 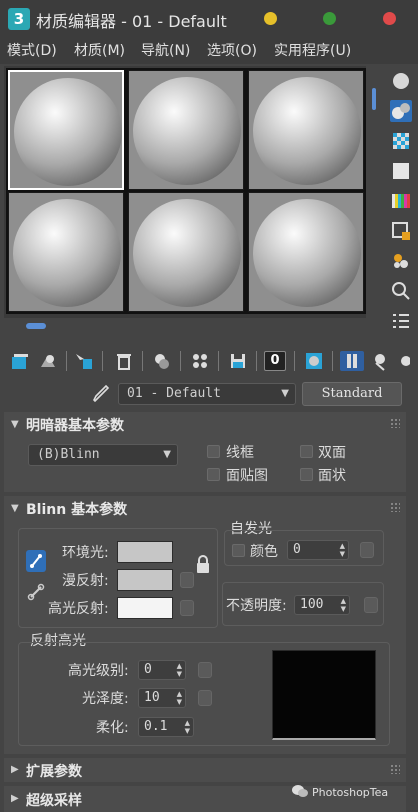 What do you see at coordinates (205, 670) in the screenshot?
I see `specular-level-map-button` at bounding box center [205, 670].